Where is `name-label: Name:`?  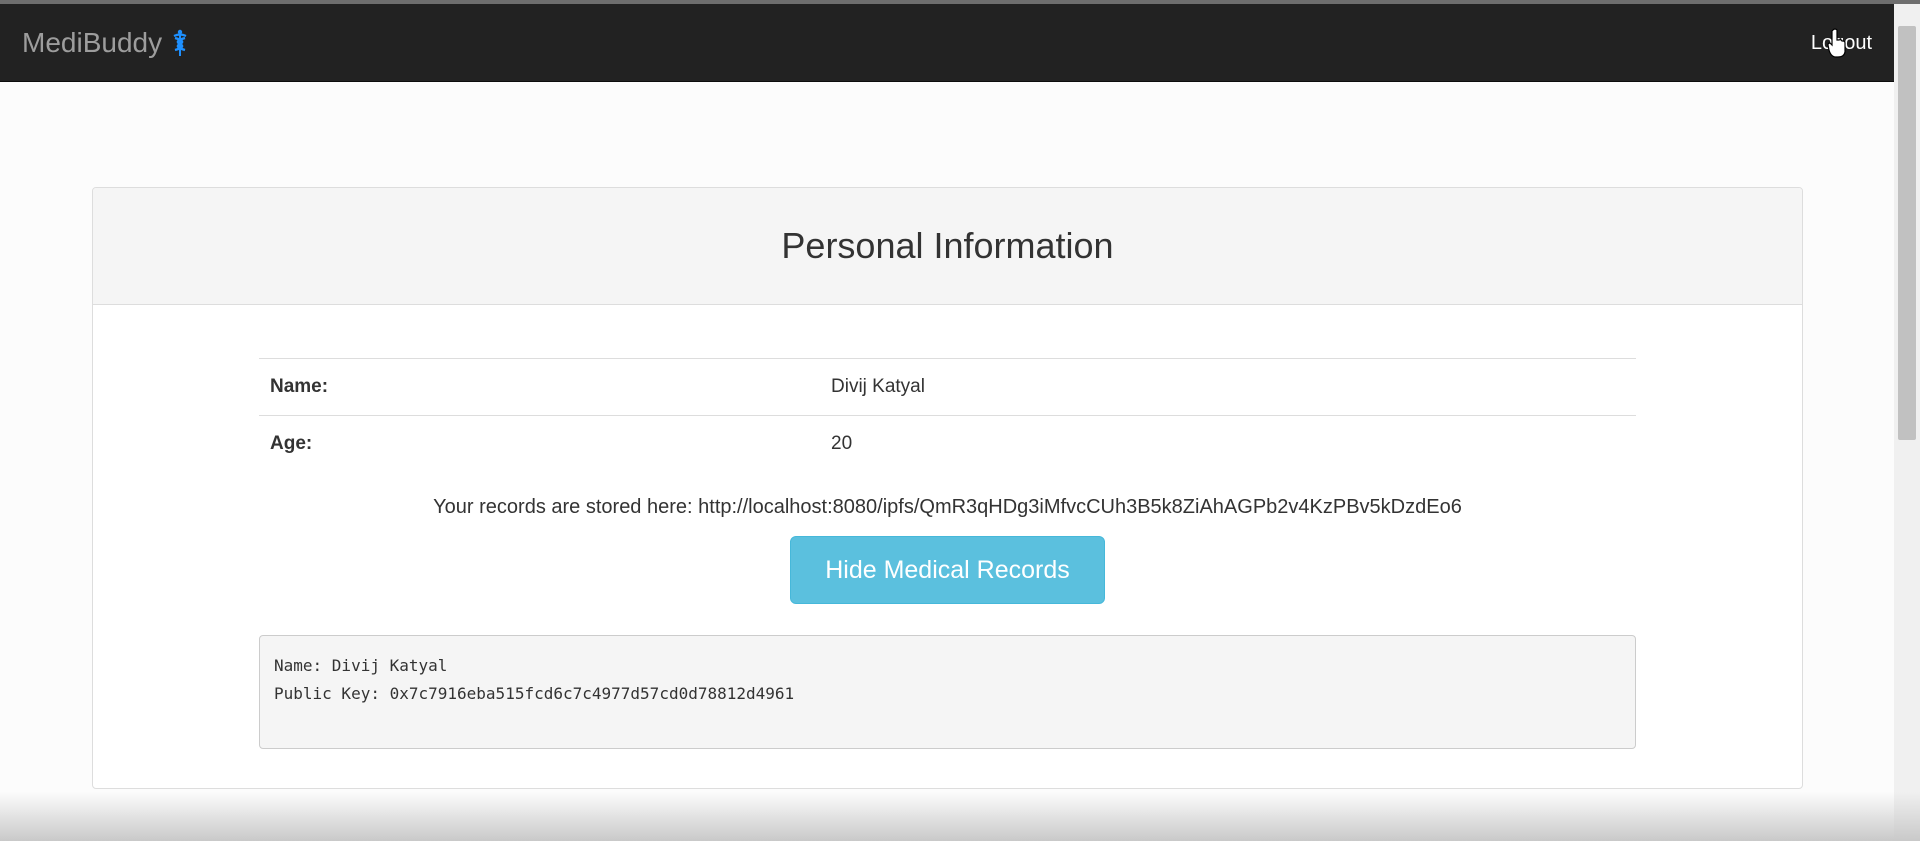 name-label: Name: is located at coordinates (539, 387).